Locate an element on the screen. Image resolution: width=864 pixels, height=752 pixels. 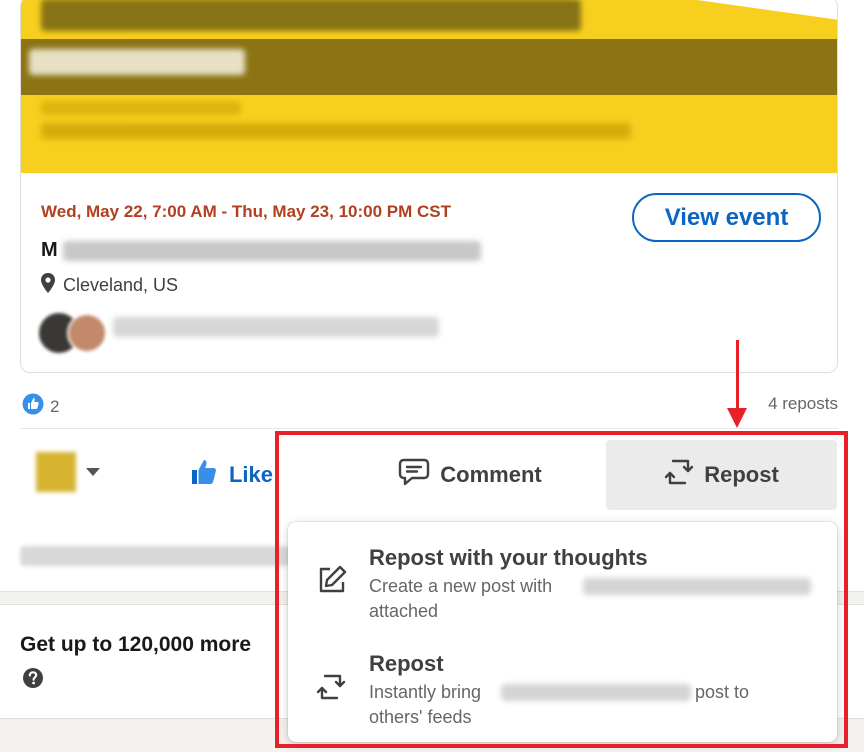
banner-corner is located at coordinates (742, 10).